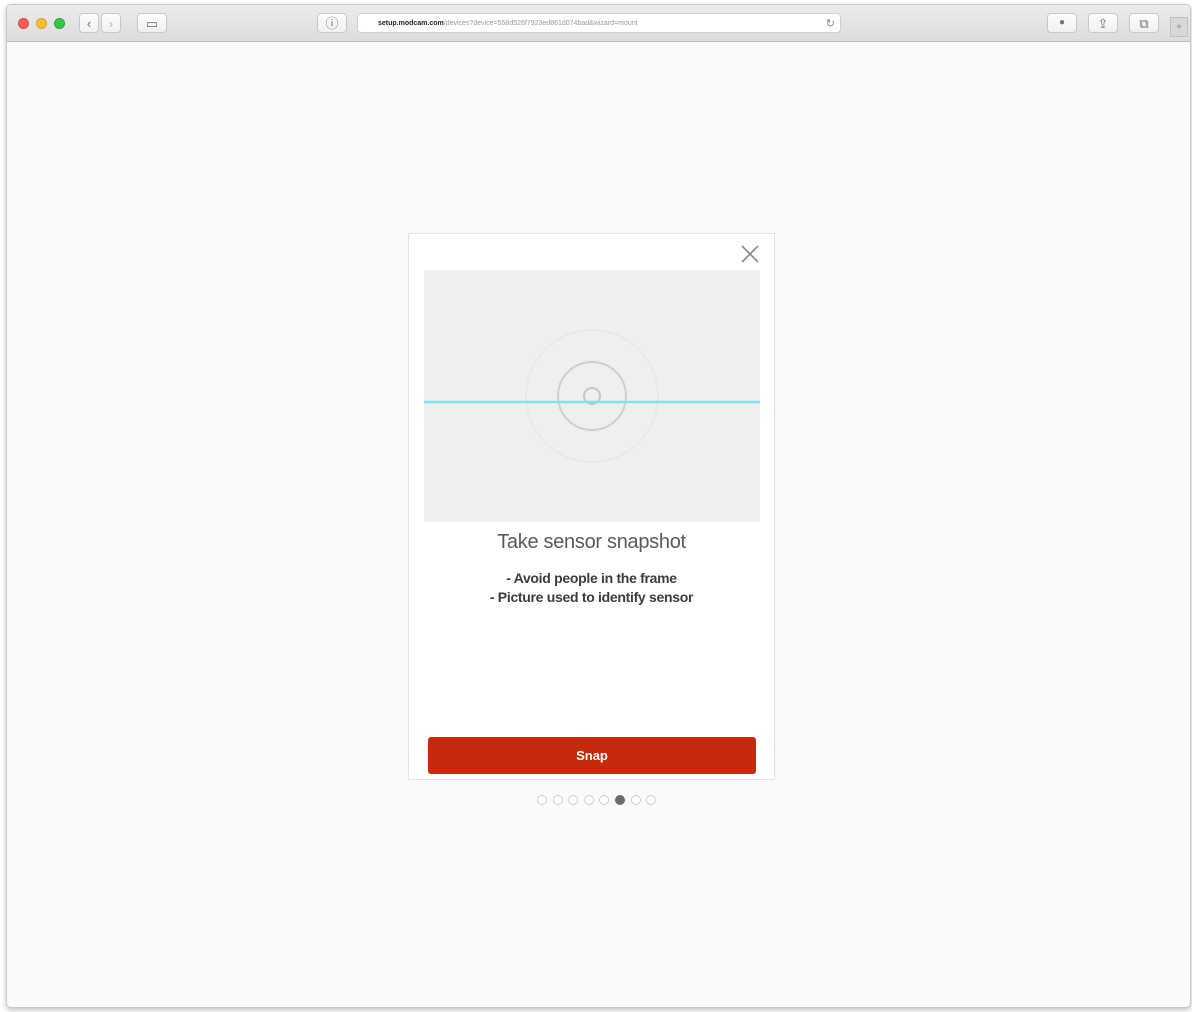 The width and height of the screenshot is (1192, 1012). I want to click on share-icon: ⇪, so click(1103, 23).